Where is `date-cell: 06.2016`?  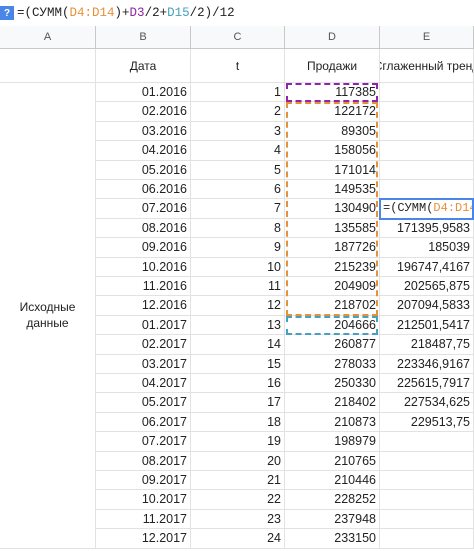 date-cell: 06.2016 is located at coordinates (143, 190).